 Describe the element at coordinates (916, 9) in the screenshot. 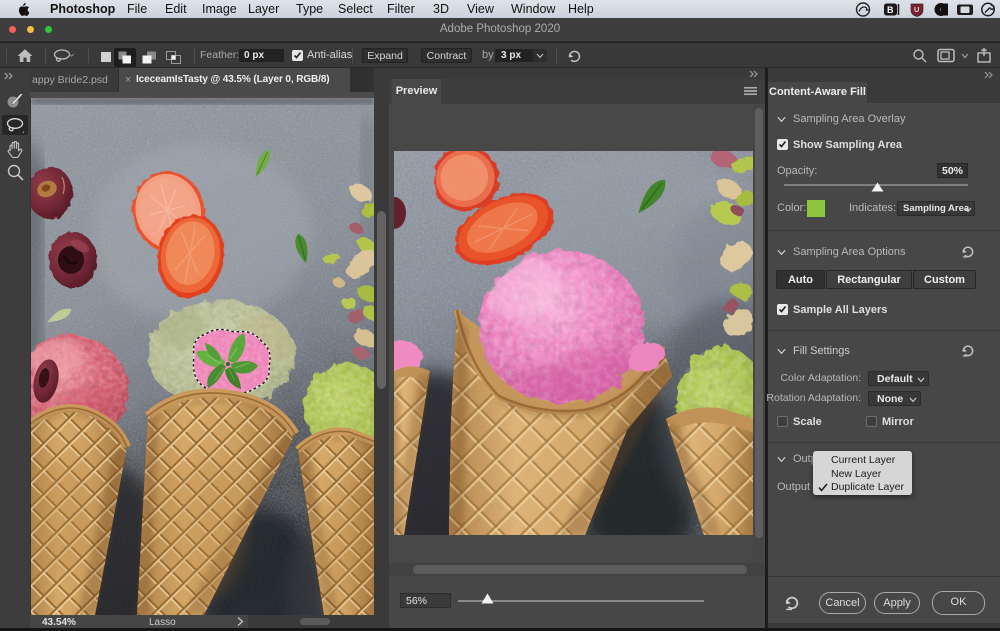

I see `svg-text: U` at that location.